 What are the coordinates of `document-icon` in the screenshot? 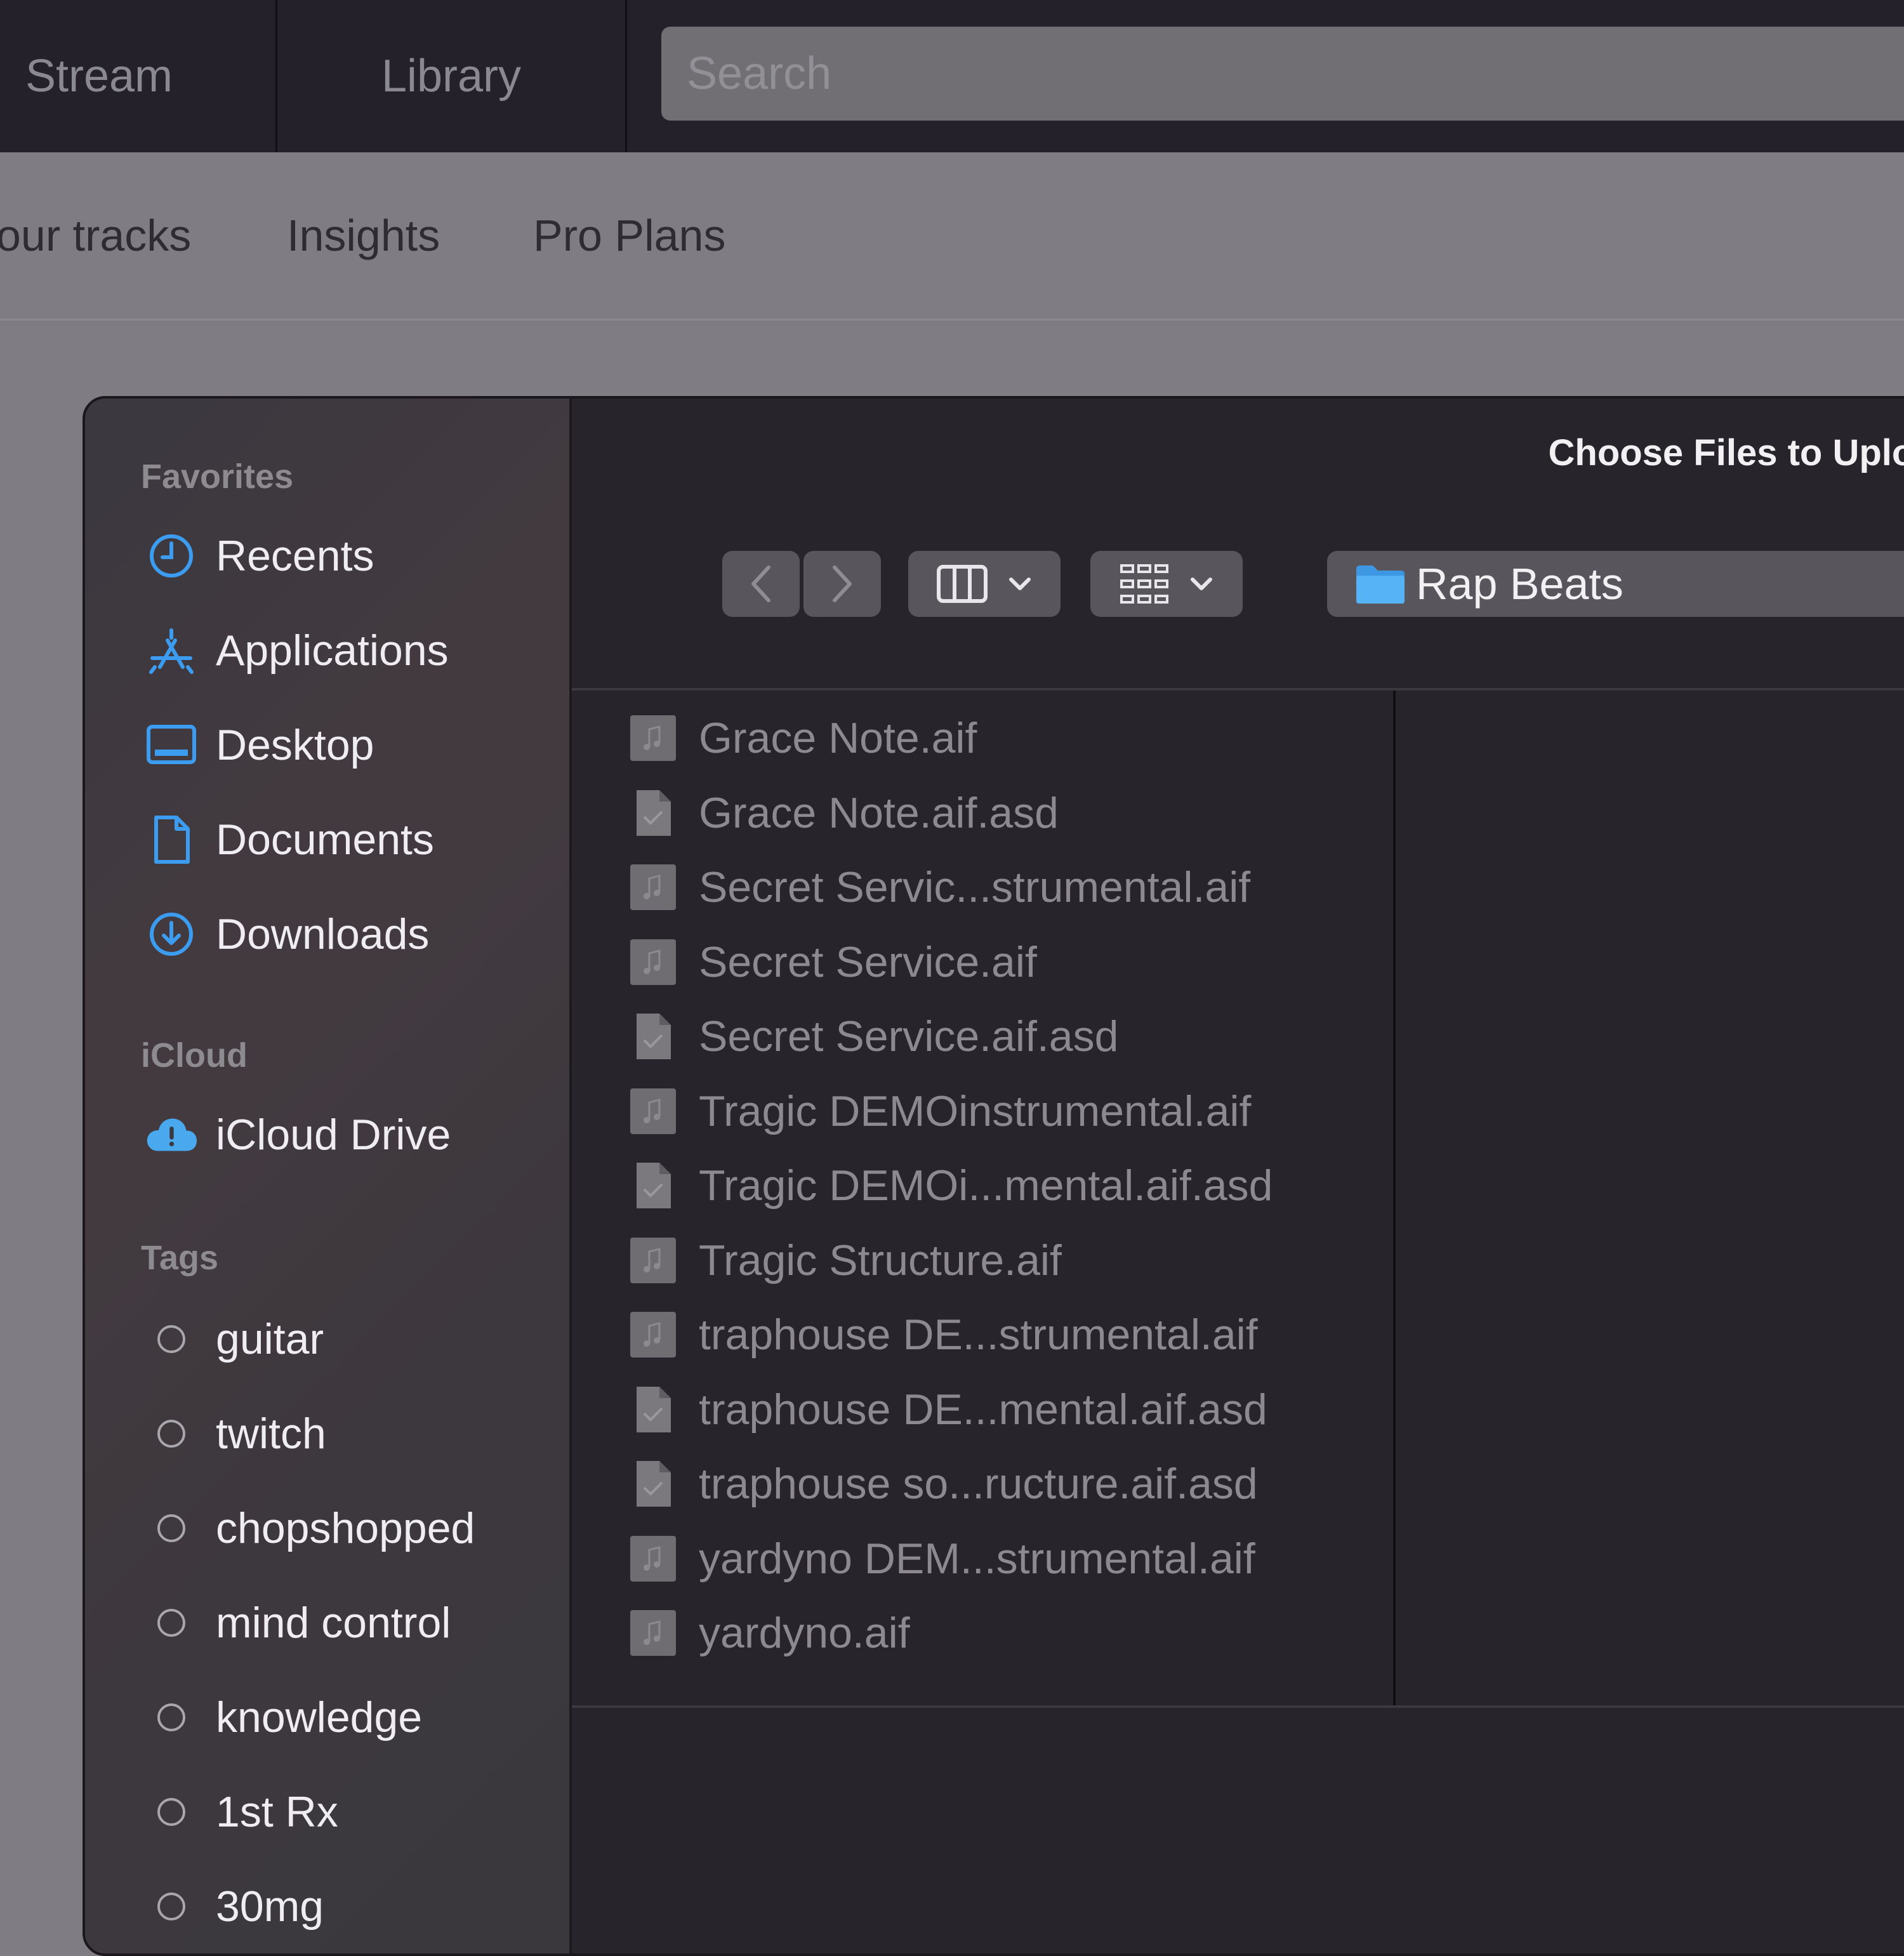 It's located at (171, 839).